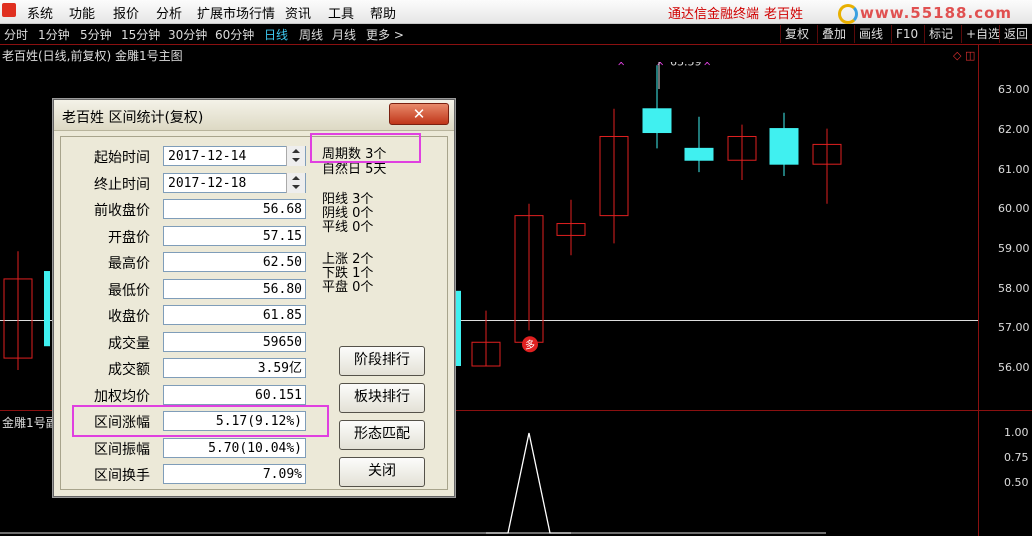  What do you see at coordinates (40, 12) in the screenshot?
I see `menu-system: 系统` at bounding box center [40, 12].